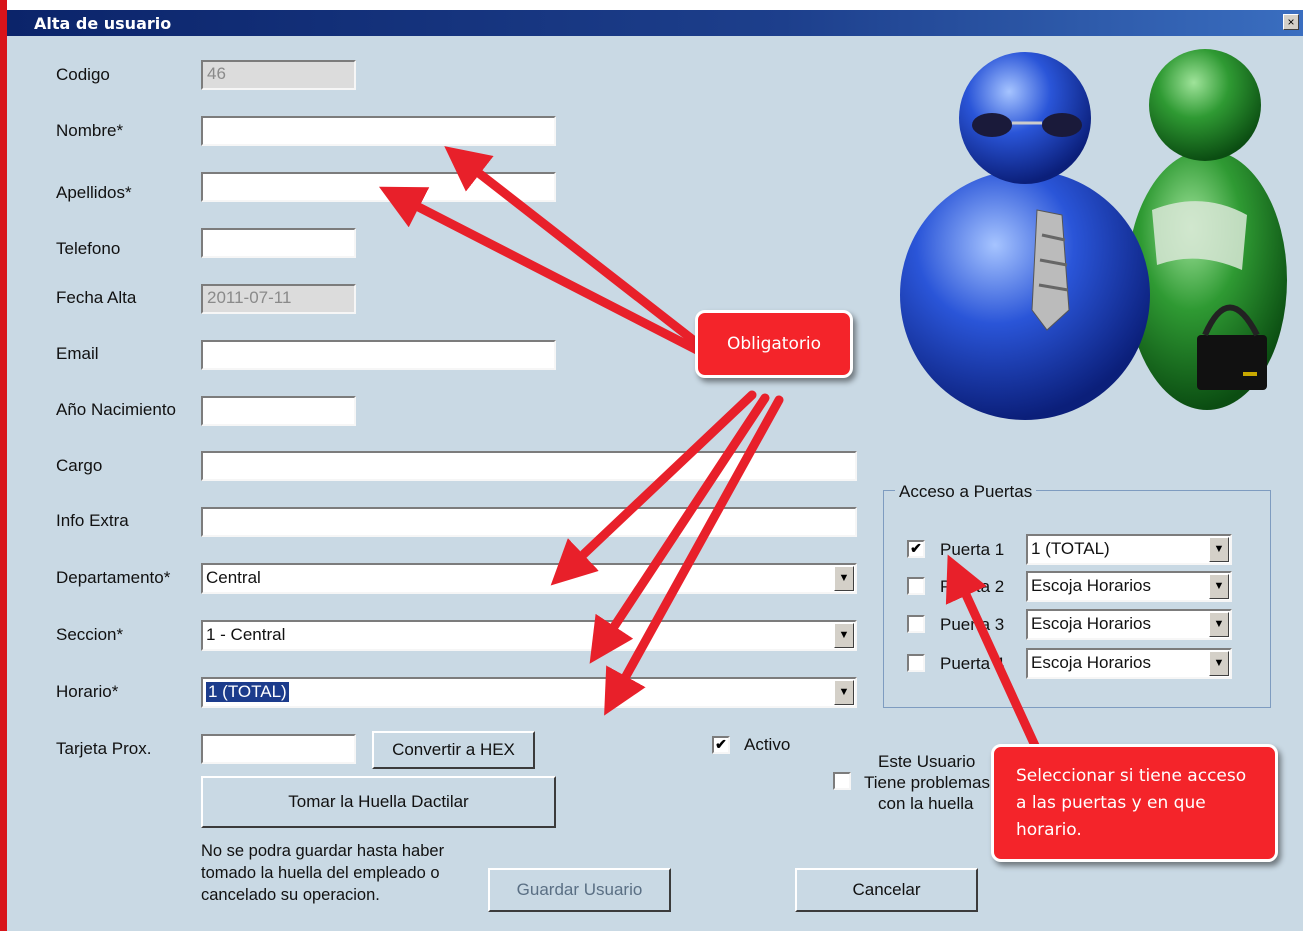  I want to click on telefono-label: Telefono, so click(88, 248).